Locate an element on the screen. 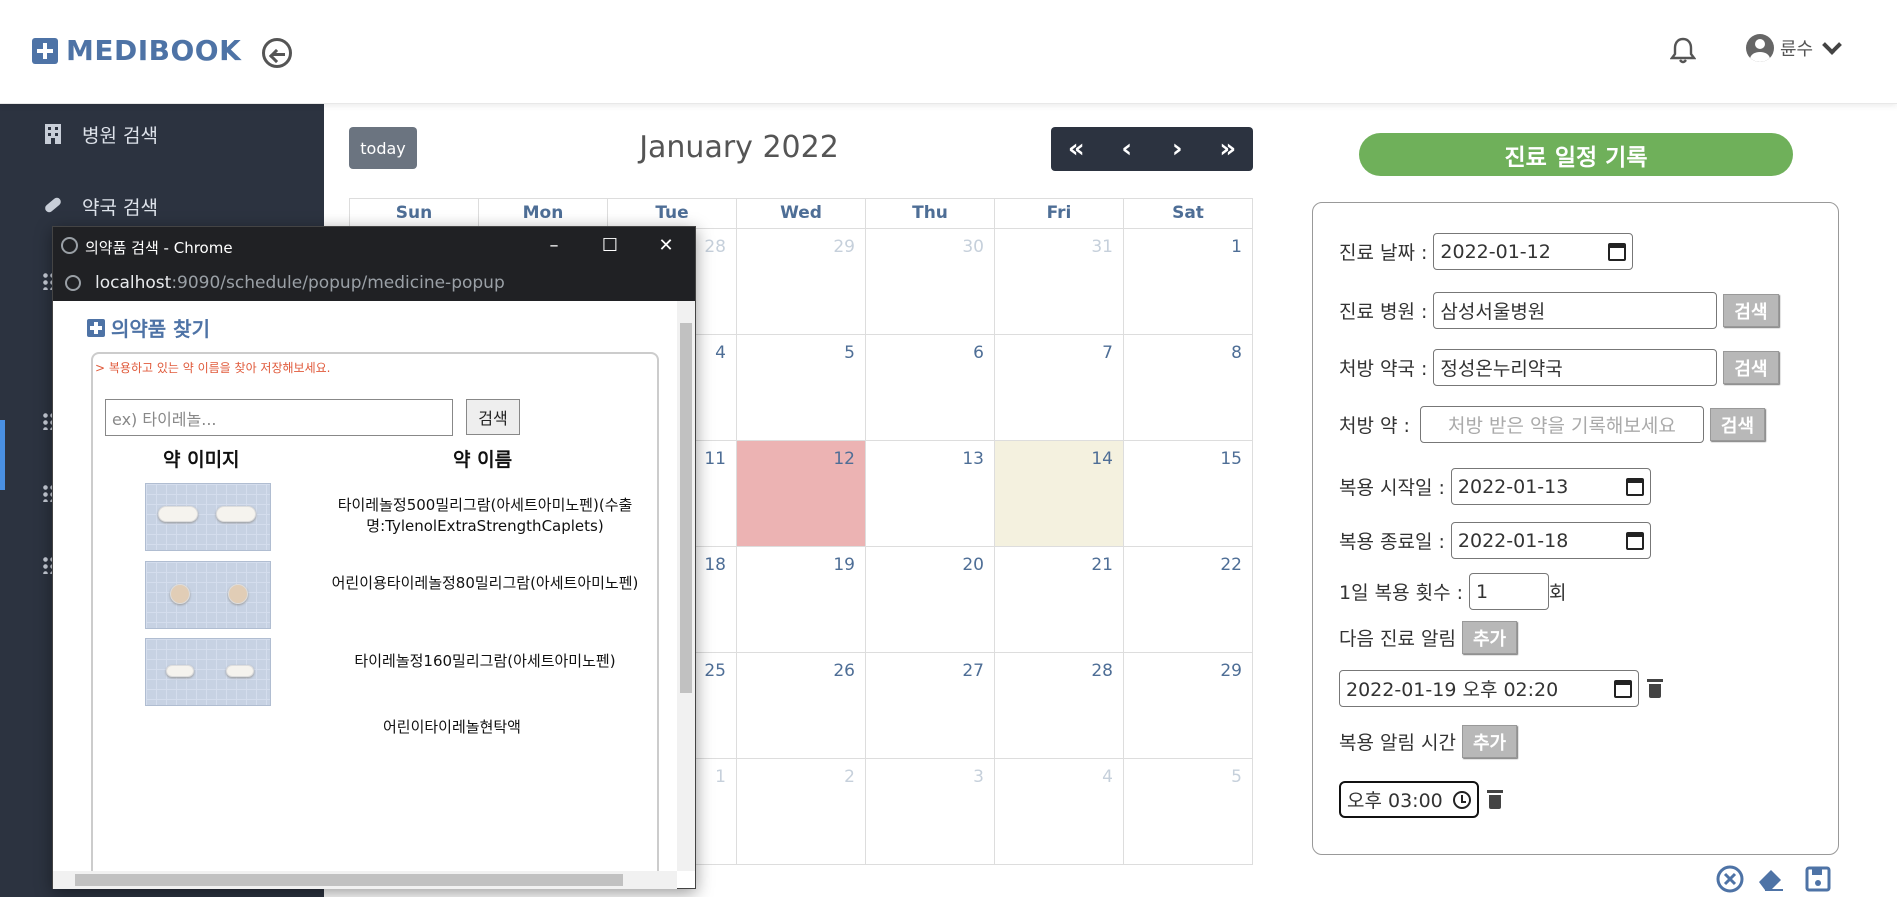  medicine-name: 타이레놀정160밀리그람(아세트아미노펜) is located at coordinates (485, 661).